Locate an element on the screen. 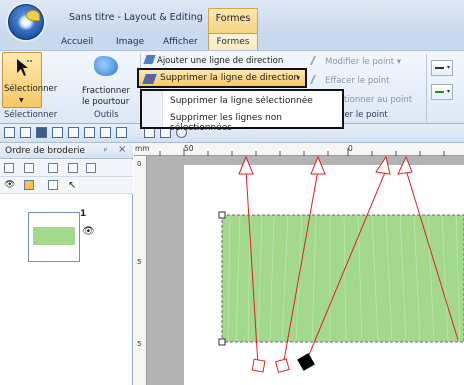  direction-handle-selected is located at coordinates (306, 362).